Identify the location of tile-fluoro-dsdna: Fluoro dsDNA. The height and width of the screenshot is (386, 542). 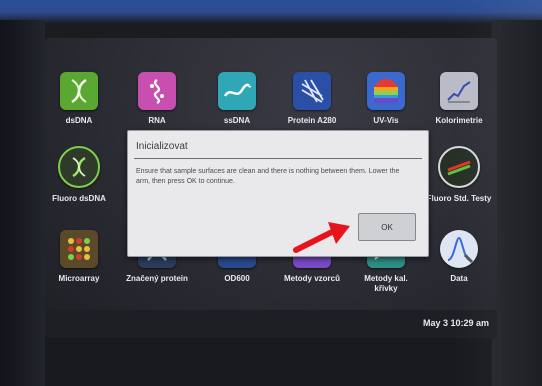
(79, 175).